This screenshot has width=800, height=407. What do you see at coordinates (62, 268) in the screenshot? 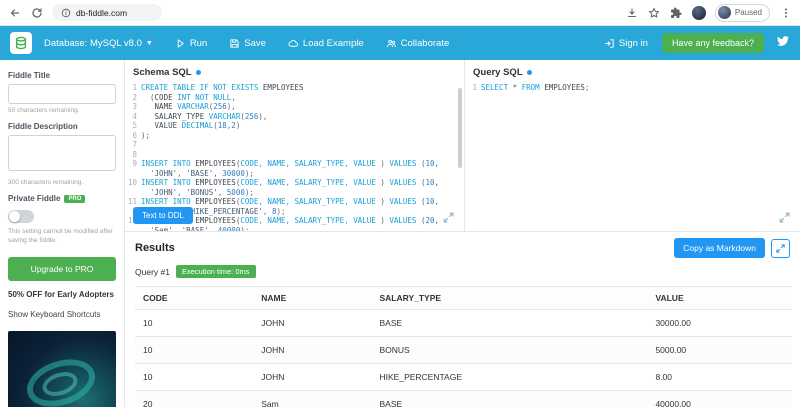
I see `upgrade-pro-button: Upgrade to PRO` at bounding box center [62, 268].